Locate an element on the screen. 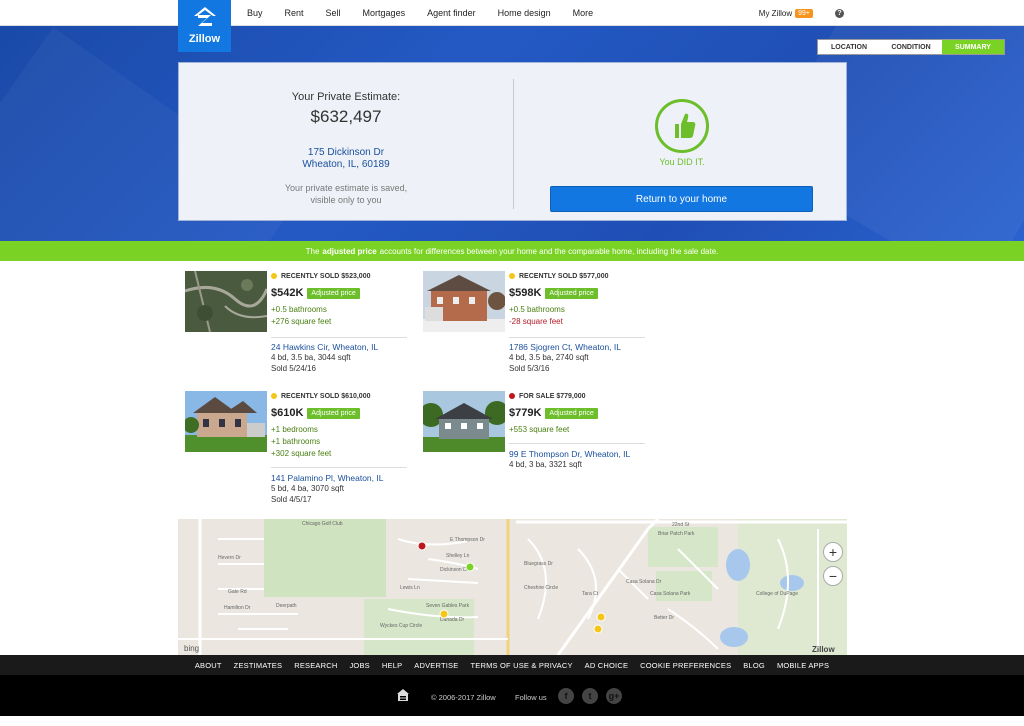 The width and height of the screenshot is (1024, 726). status-text: RECENTLY SOLD $610,000 is located at coordinates (326, 396).